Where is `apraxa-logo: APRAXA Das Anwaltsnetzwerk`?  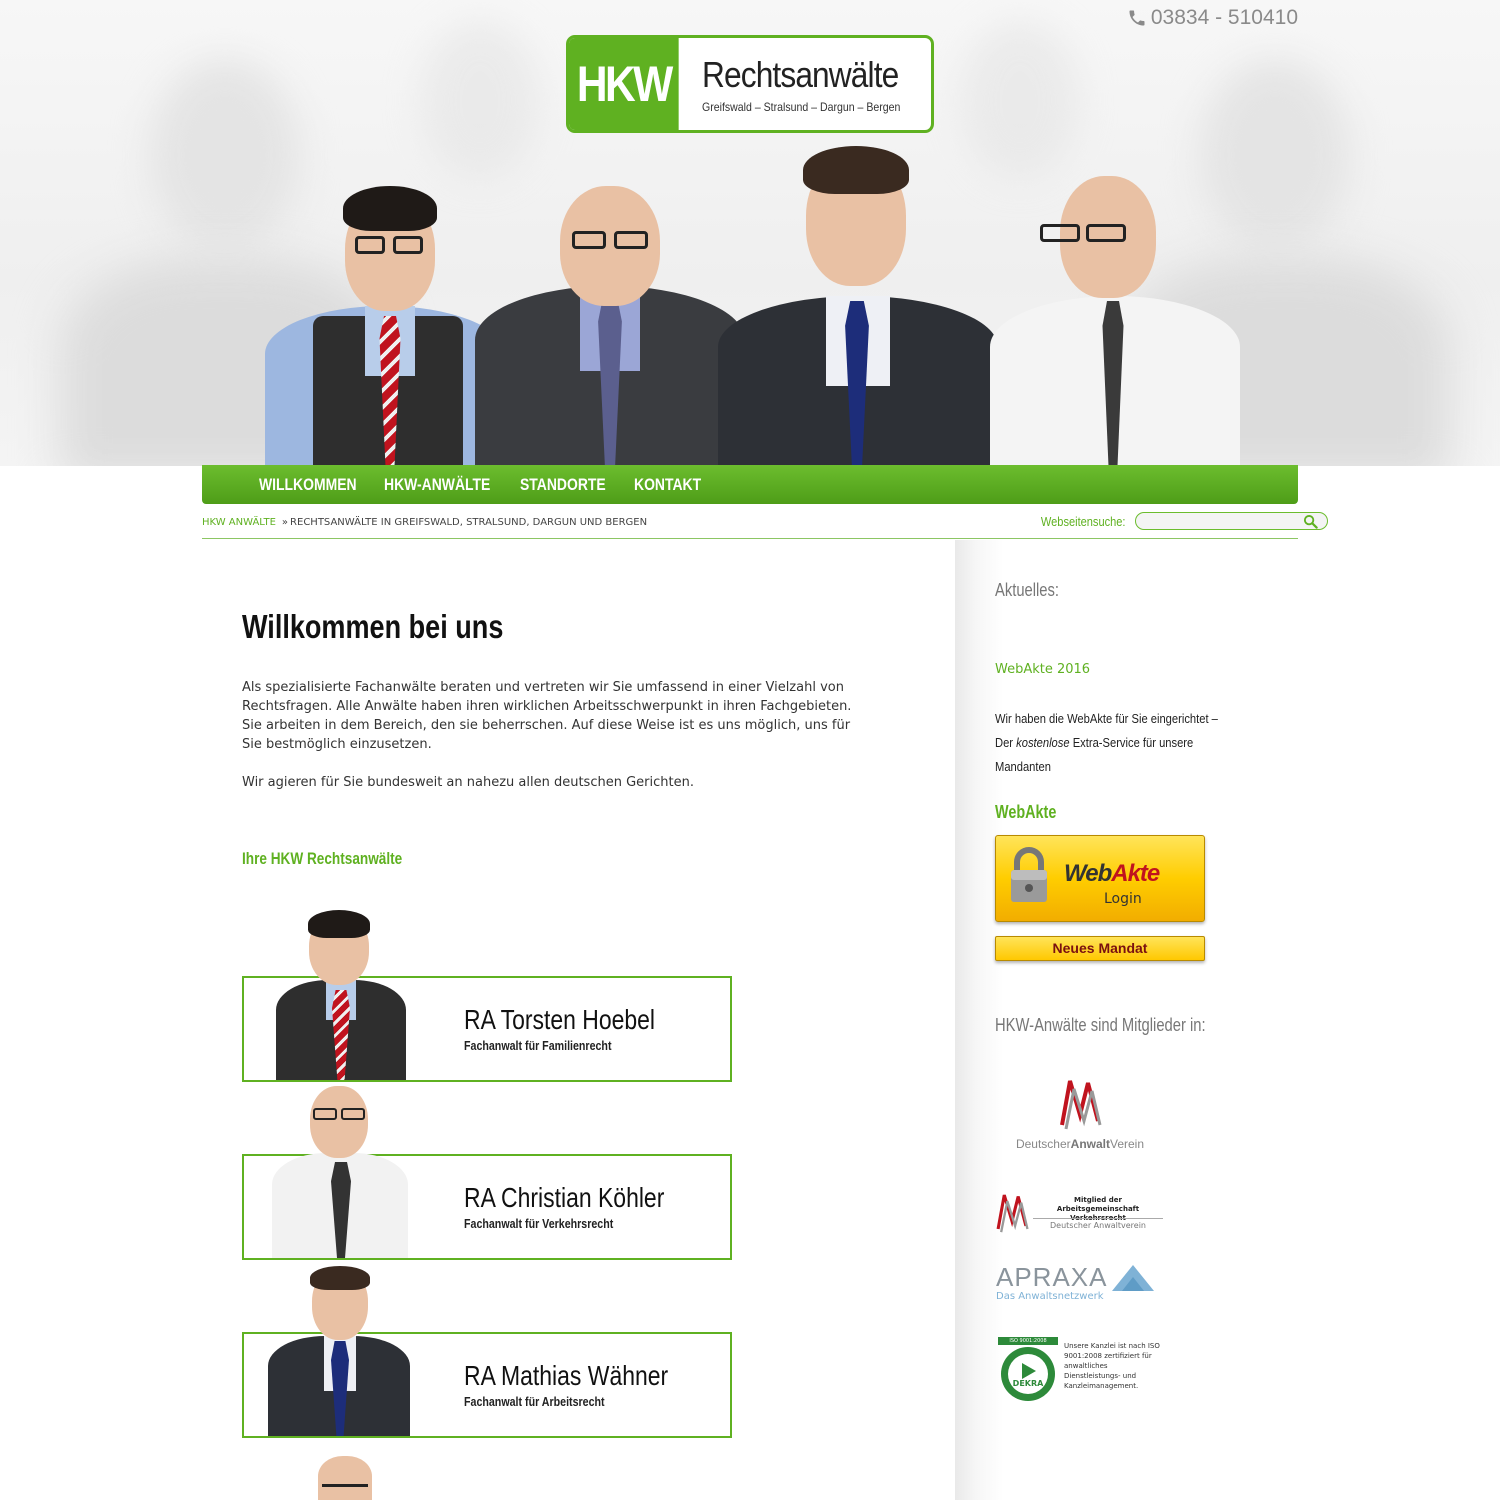 apraxa-logo: APRAXA Das Anwaltsnetzwerk is located at coordinates (1081, 1284).